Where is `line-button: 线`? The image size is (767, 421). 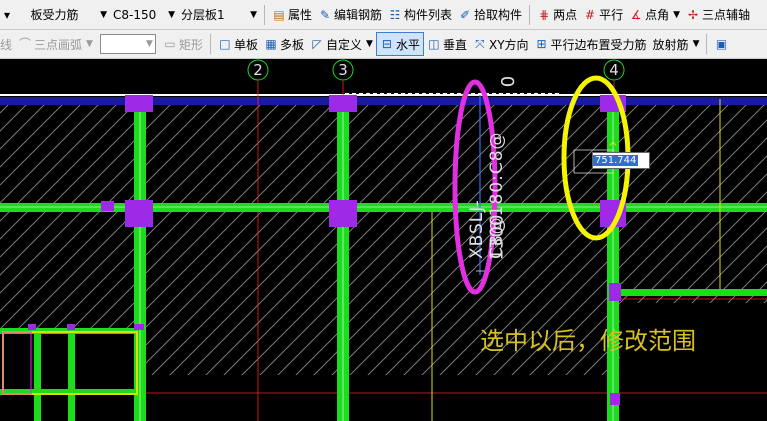 line-button: 线 is located at coordinates (7, 44).